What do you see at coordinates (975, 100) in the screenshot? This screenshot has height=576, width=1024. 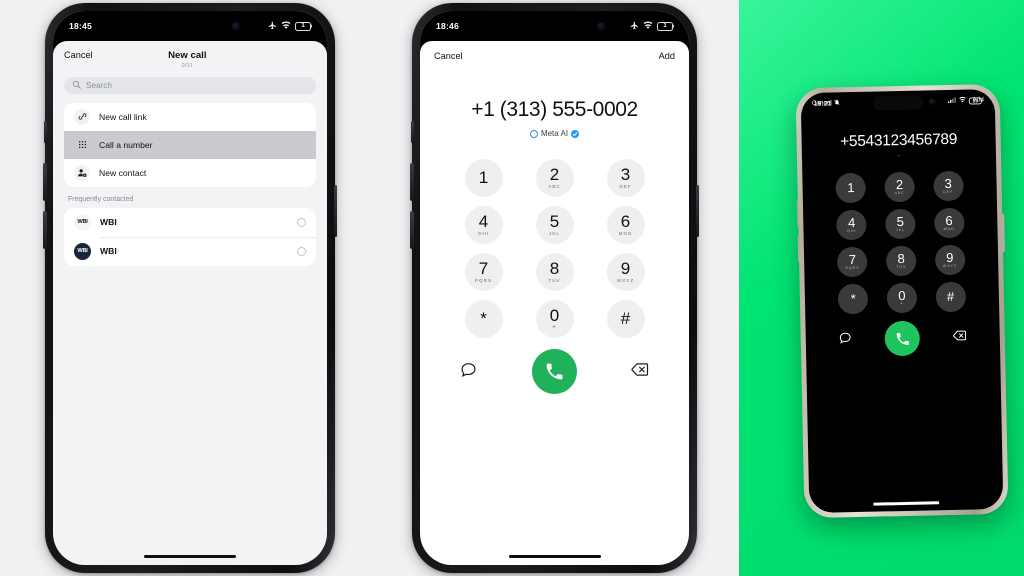 I see `battery-indicator: 53` at bounding box center [975, 100].